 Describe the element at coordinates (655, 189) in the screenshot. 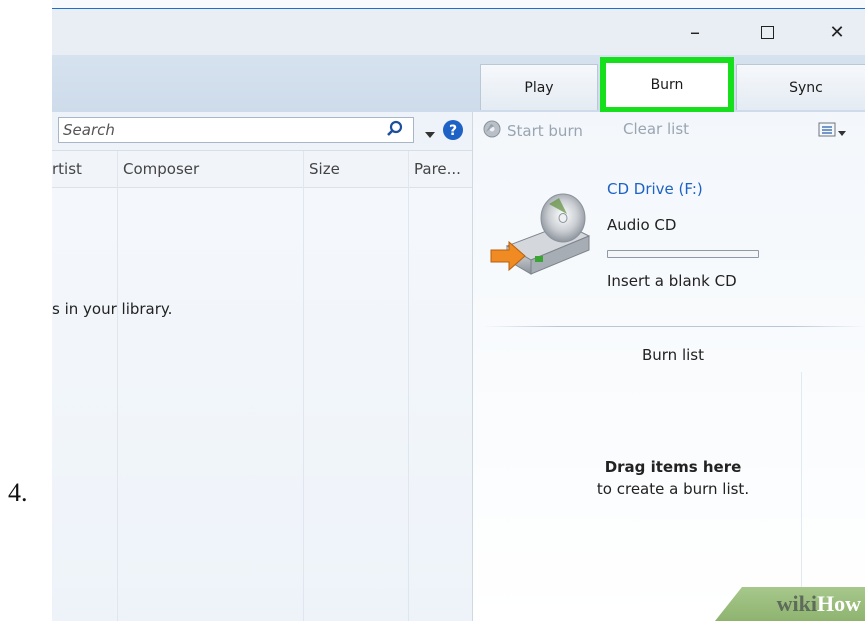

I see `cd-drive-name: CD Drive (F:)` at that location.